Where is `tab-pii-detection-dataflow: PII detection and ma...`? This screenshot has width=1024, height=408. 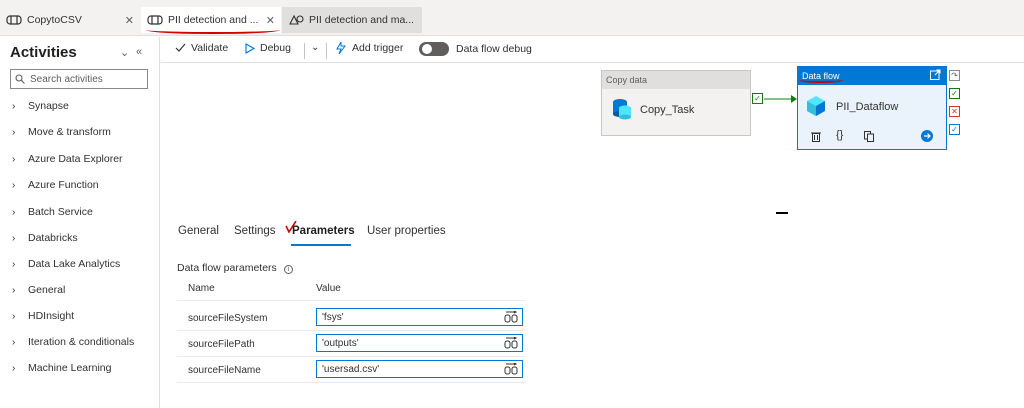
tab-pii-detection-dataflow: PII detection and ma... is located at coordinates (352, 20).